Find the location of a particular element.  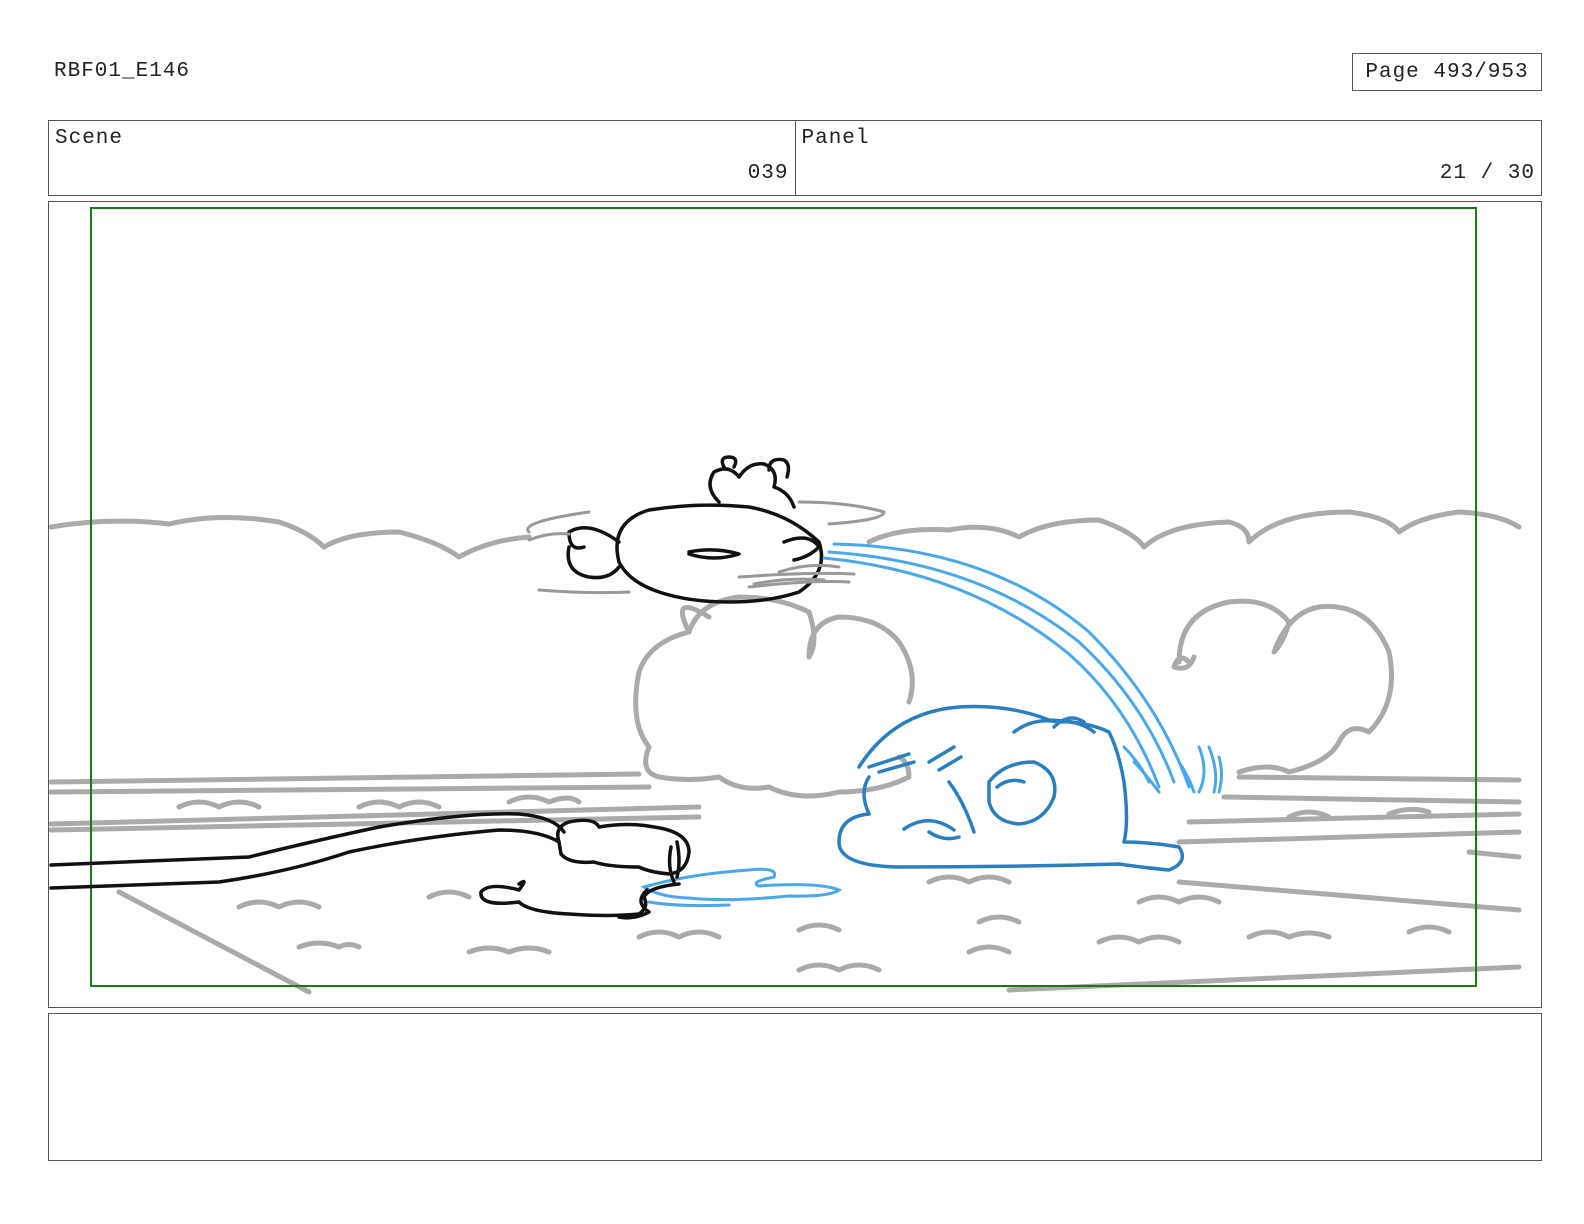

water-stream is located at coordinates (1022, 668).